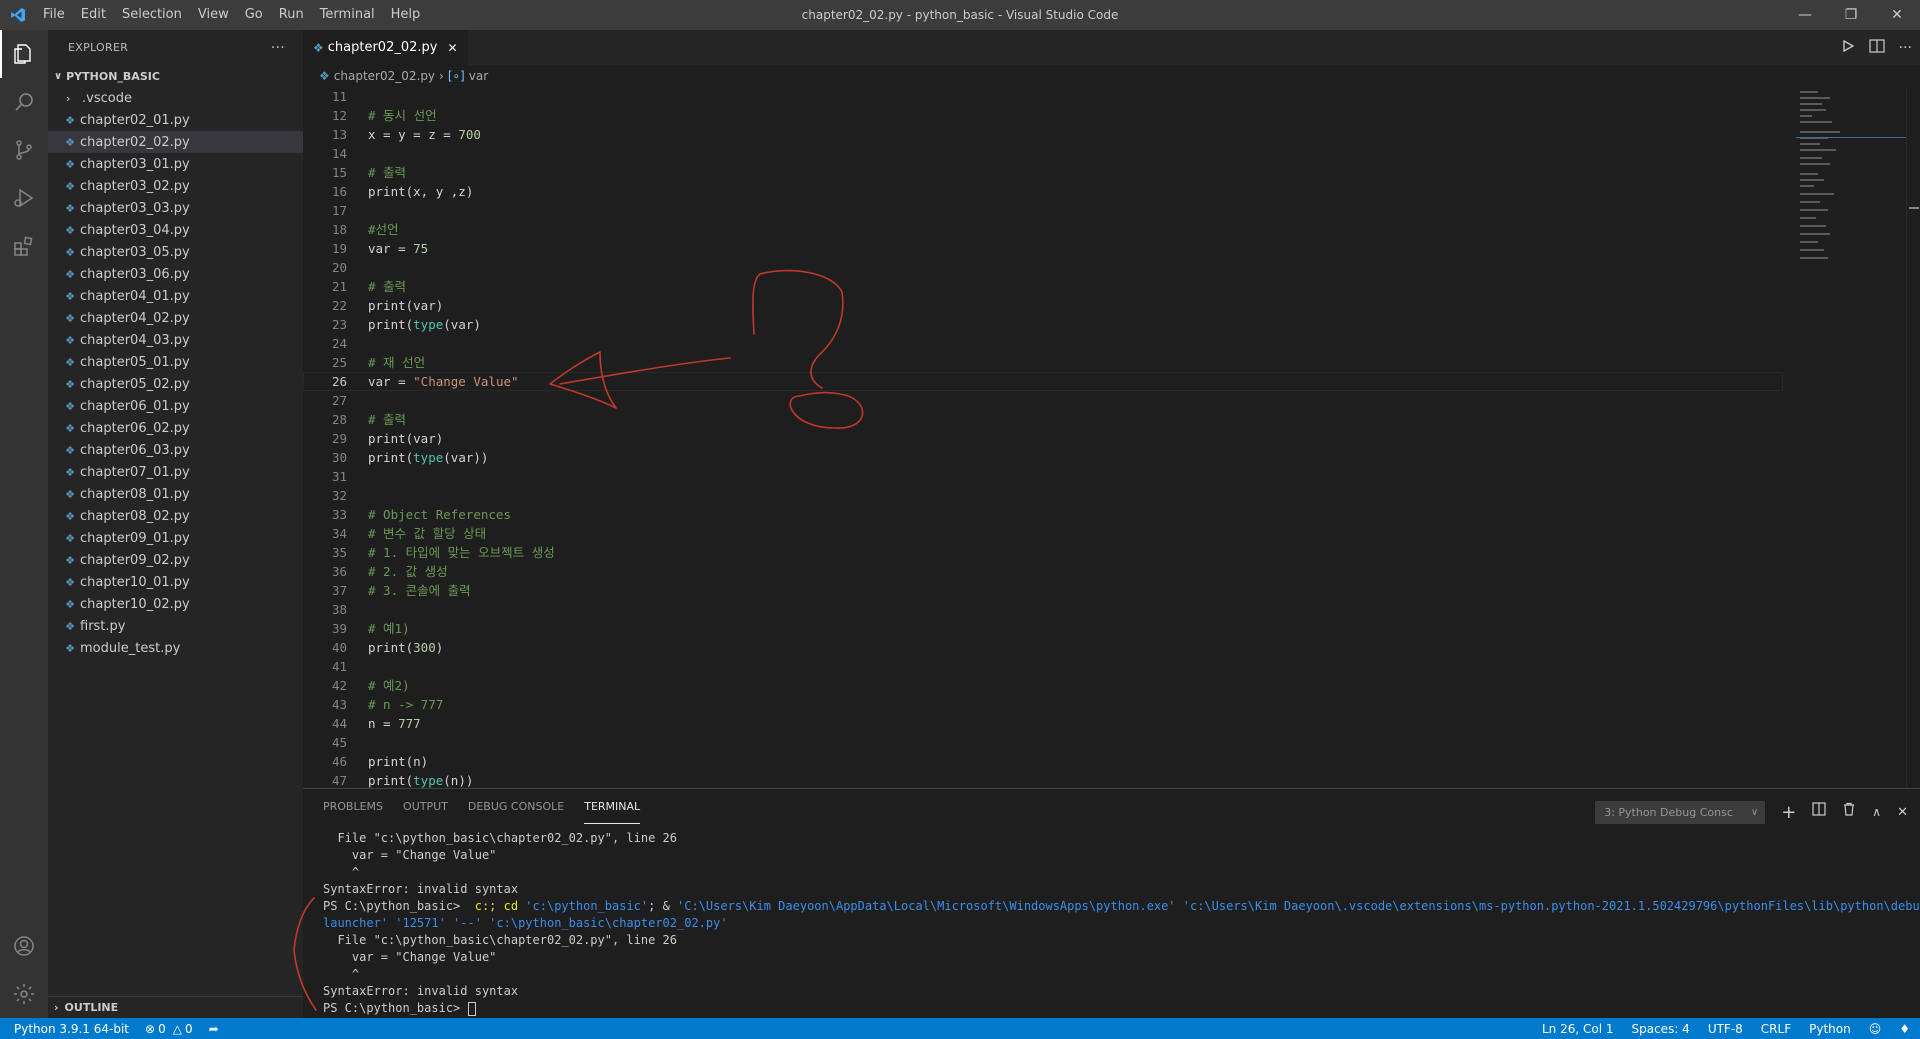 The height and width of the screenshot is (1039, 1920). What do you see at coordinates (175, 120) in the screenshot?
I see `tree-file-item: ❖ chapter02_01.py` at bounding box center [175, 120].